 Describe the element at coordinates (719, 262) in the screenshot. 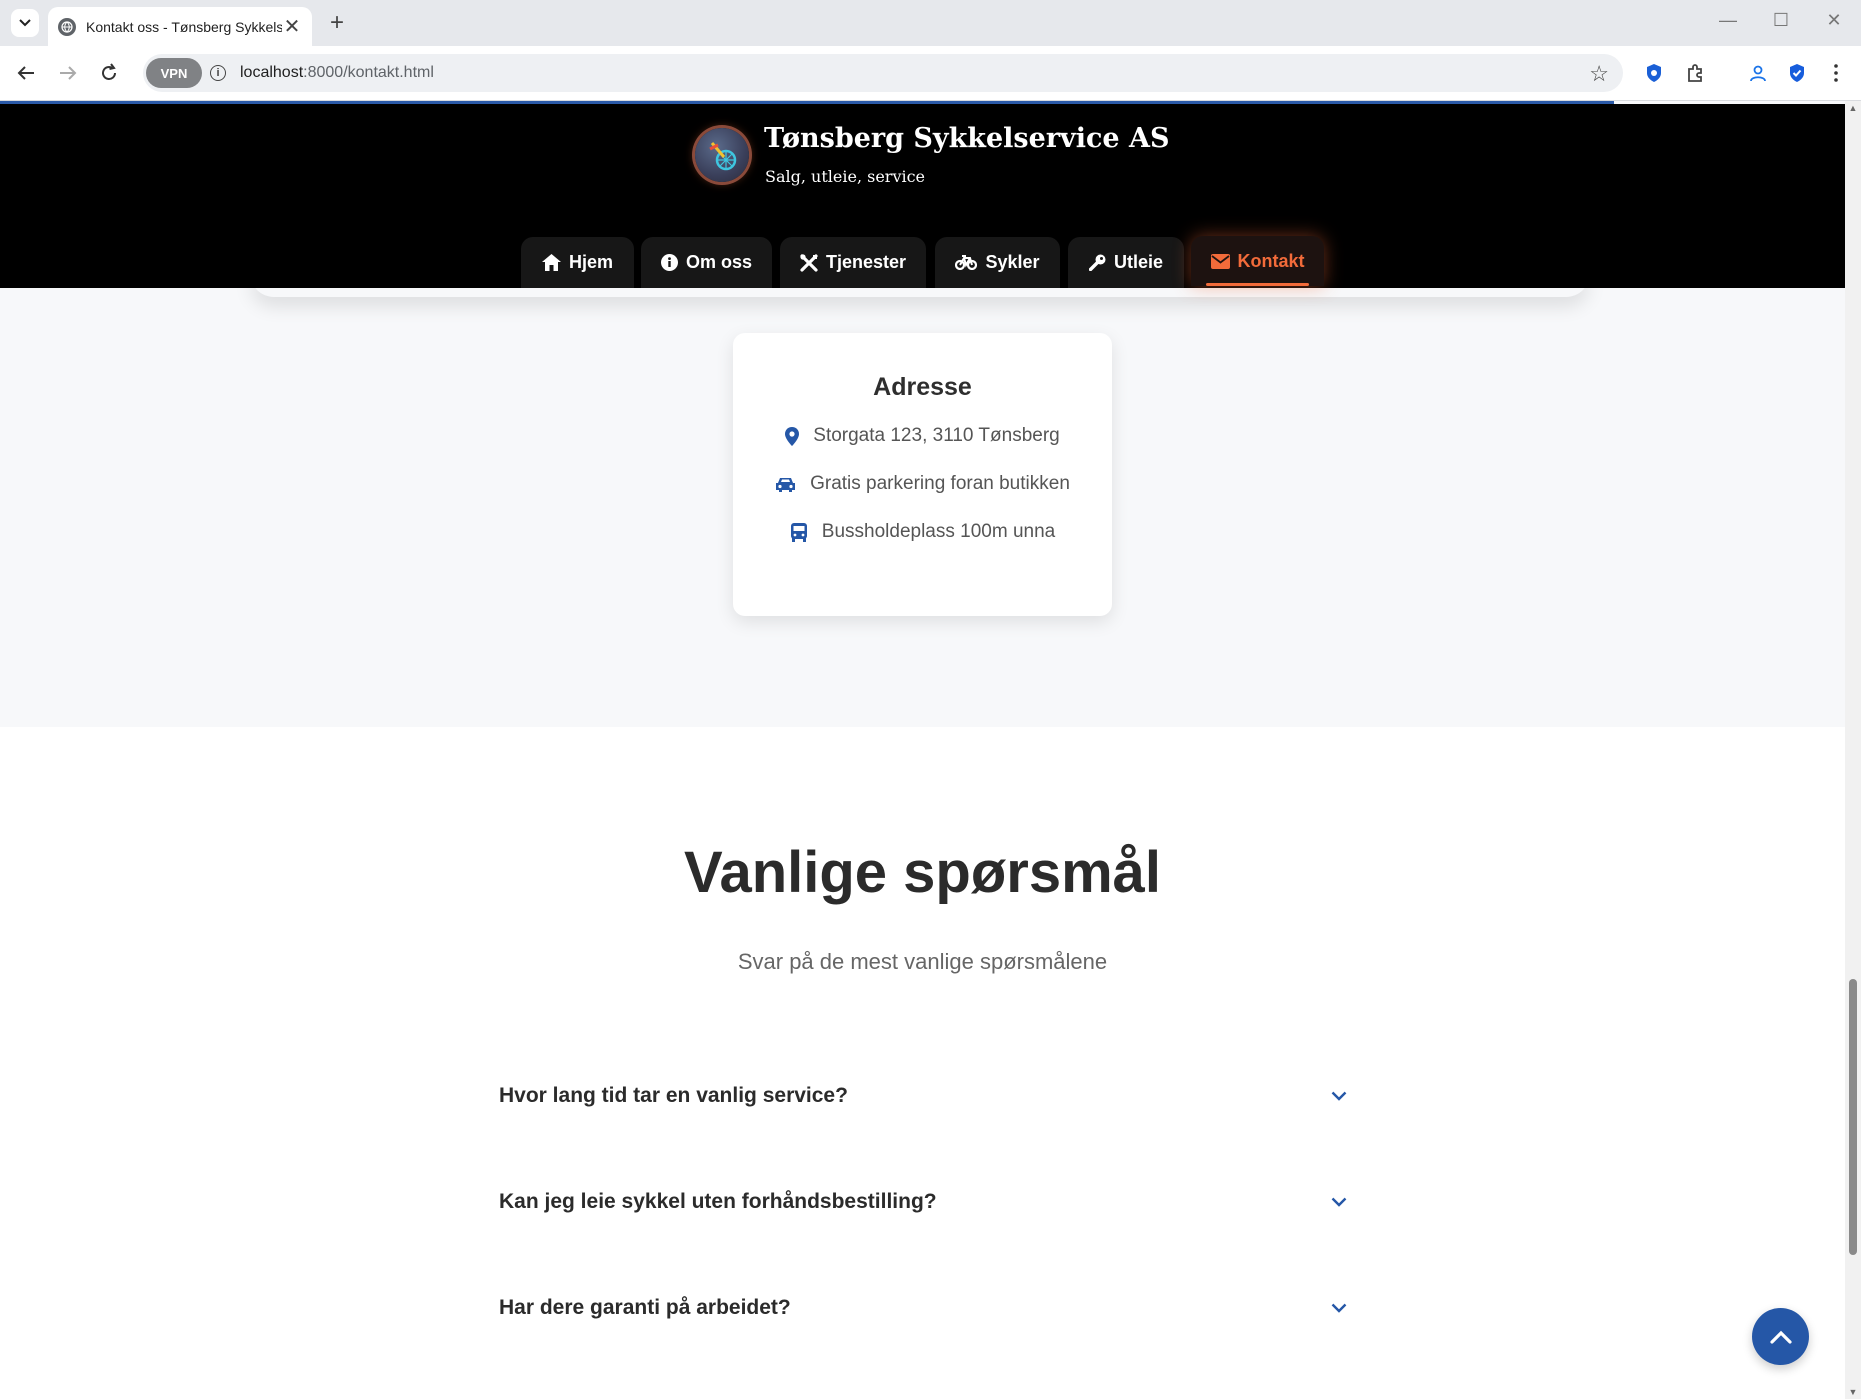

I see `nav-label-om-oss: Om oss` at that location.